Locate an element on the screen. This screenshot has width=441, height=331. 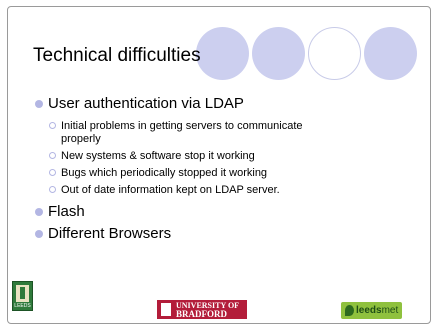
leedsmet-logo: leedsmet is located at coordinates (371, 310).